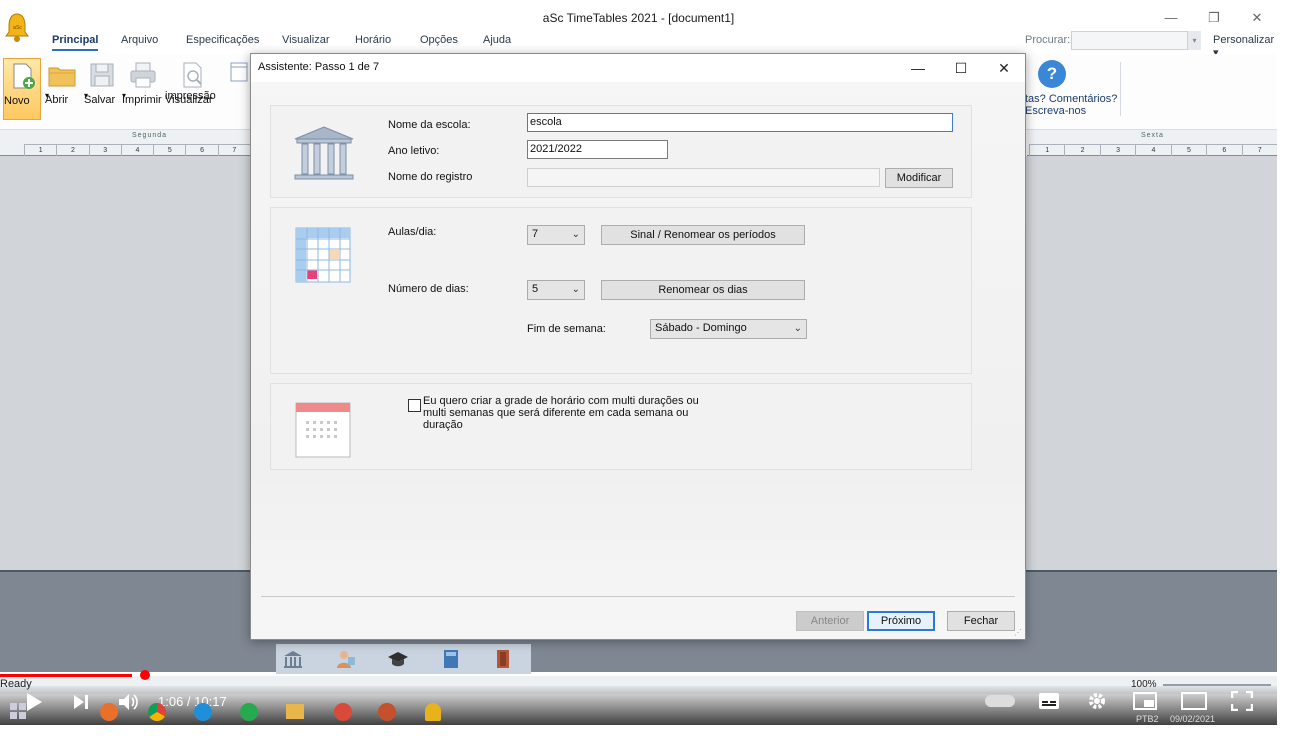 This screenshot has height=742, width=1297. What do you see at coordinates (703, 177) in the screenshot?
I see `registry-name-input` at bounding box center [703, 177].